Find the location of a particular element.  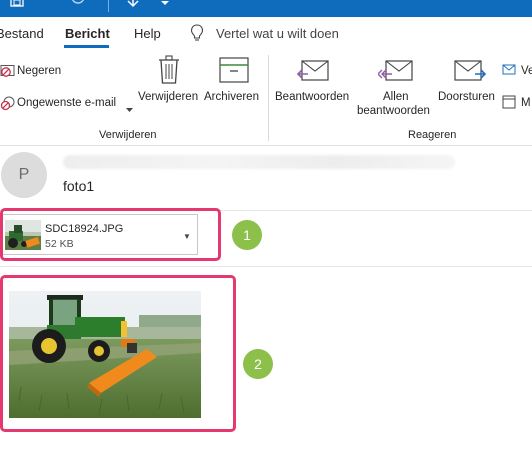

junk-email-label: Ongewenste e-mail is located at coordinates (67, 103).